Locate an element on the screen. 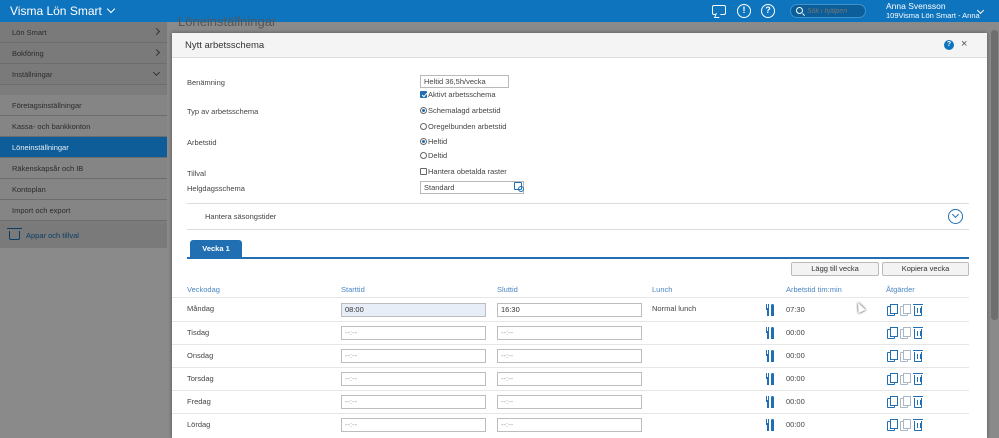  sidebar-item-foretagsinstallningar: Företagsinställningar is located at coordinates (83, 105).